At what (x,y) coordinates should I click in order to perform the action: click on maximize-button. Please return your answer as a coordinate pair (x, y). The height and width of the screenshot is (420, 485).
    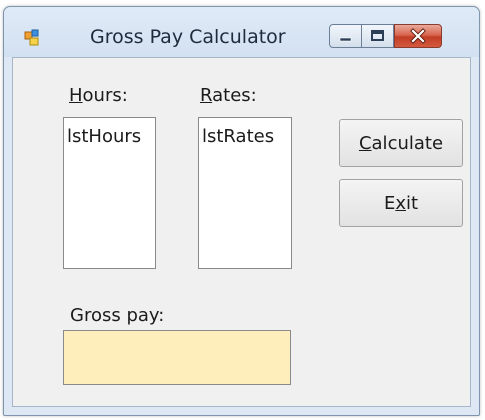
    Looking at the image, I should click on (378, 36).